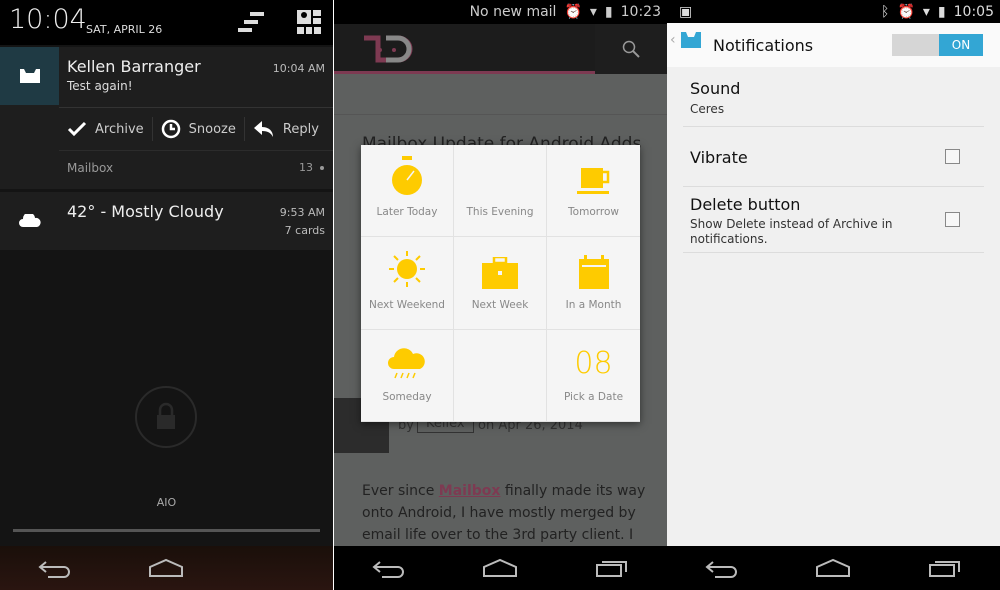 The image size is (1000, 590). I want to click on divider, so click(500, 114).